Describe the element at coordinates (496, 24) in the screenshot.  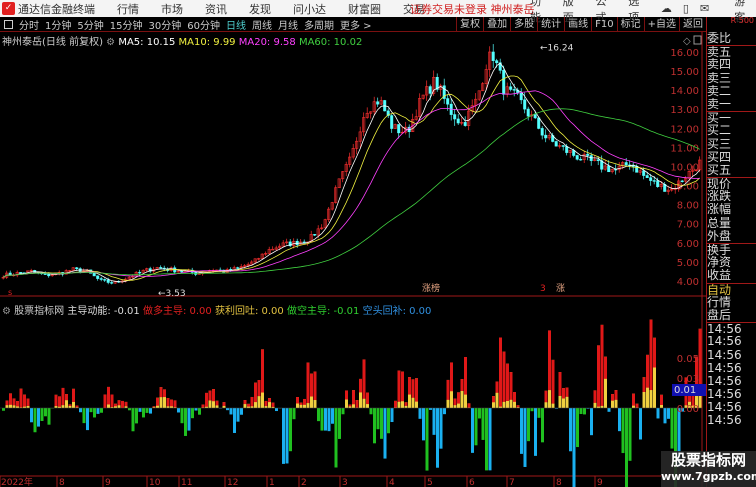
I see `toolbar-button-1: 叠加` at that location.